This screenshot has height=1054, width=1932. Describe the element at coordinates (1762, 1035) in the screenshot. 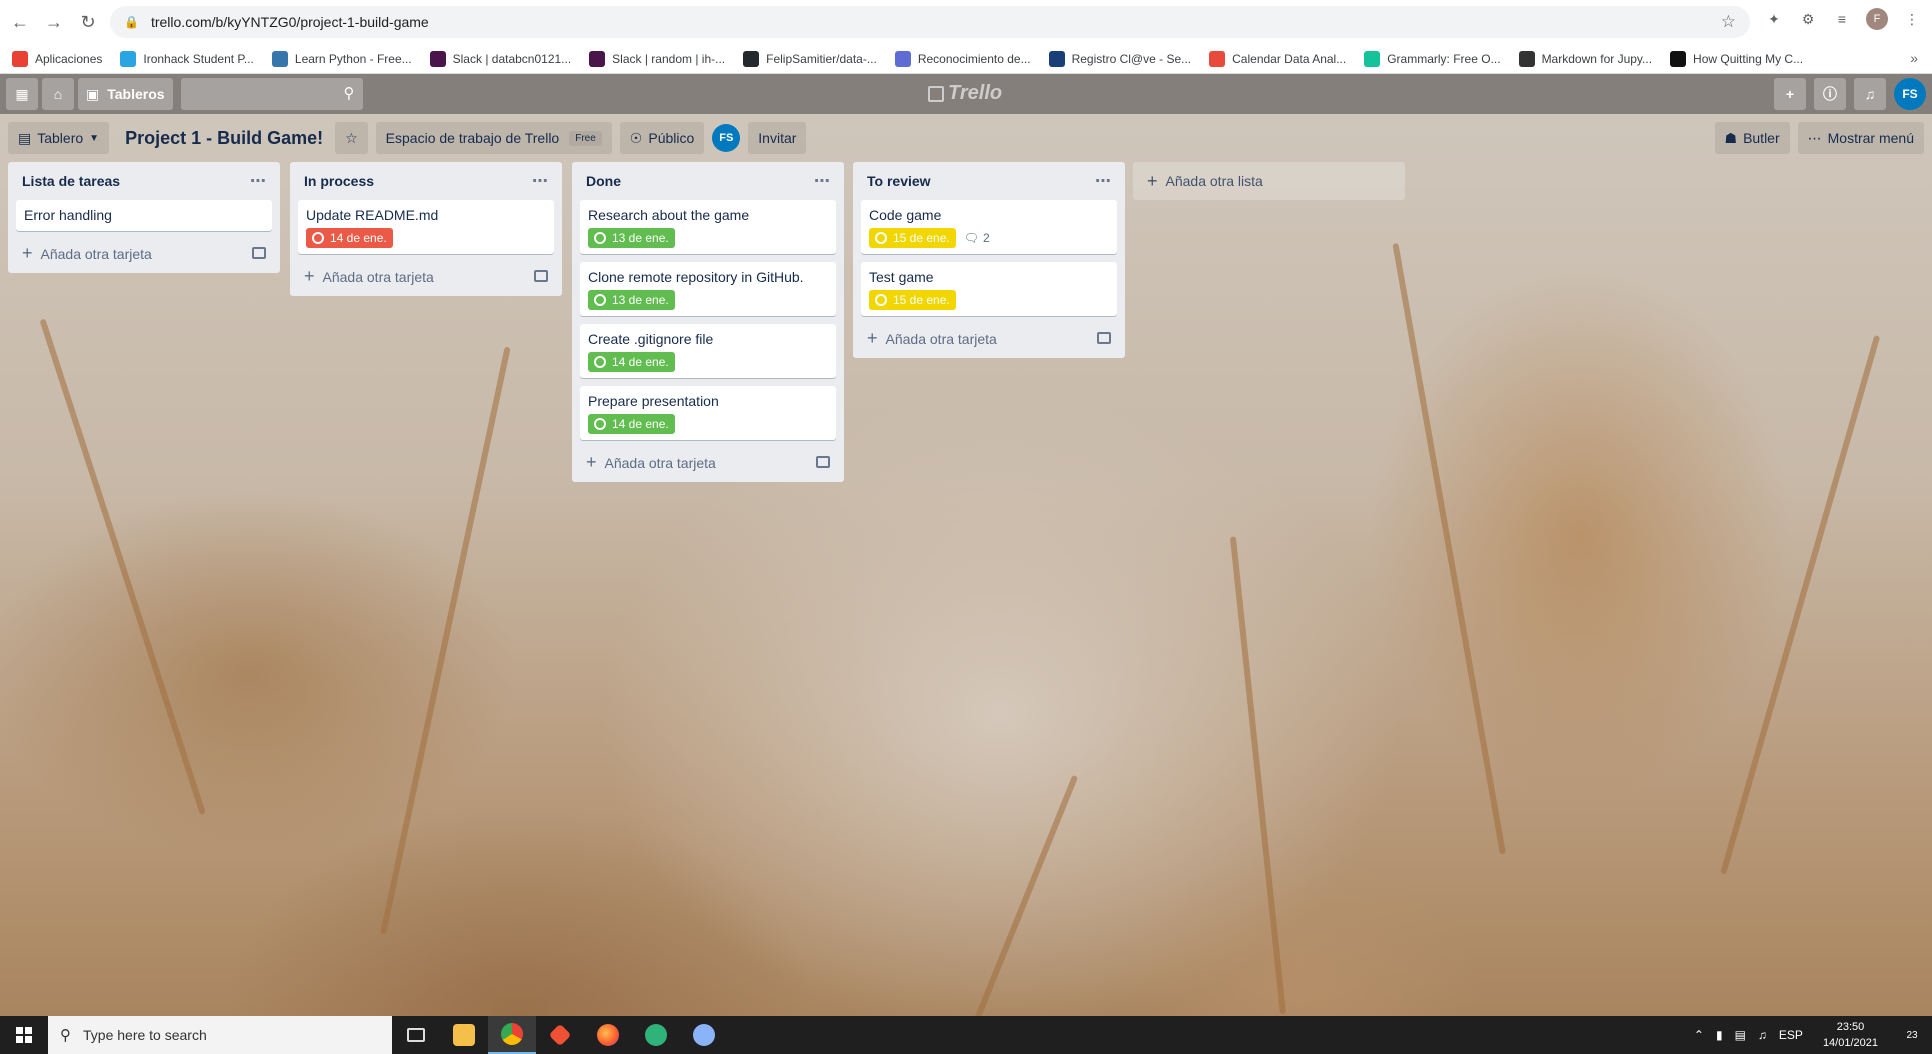

I see `volume-icon: ♫` at that location.